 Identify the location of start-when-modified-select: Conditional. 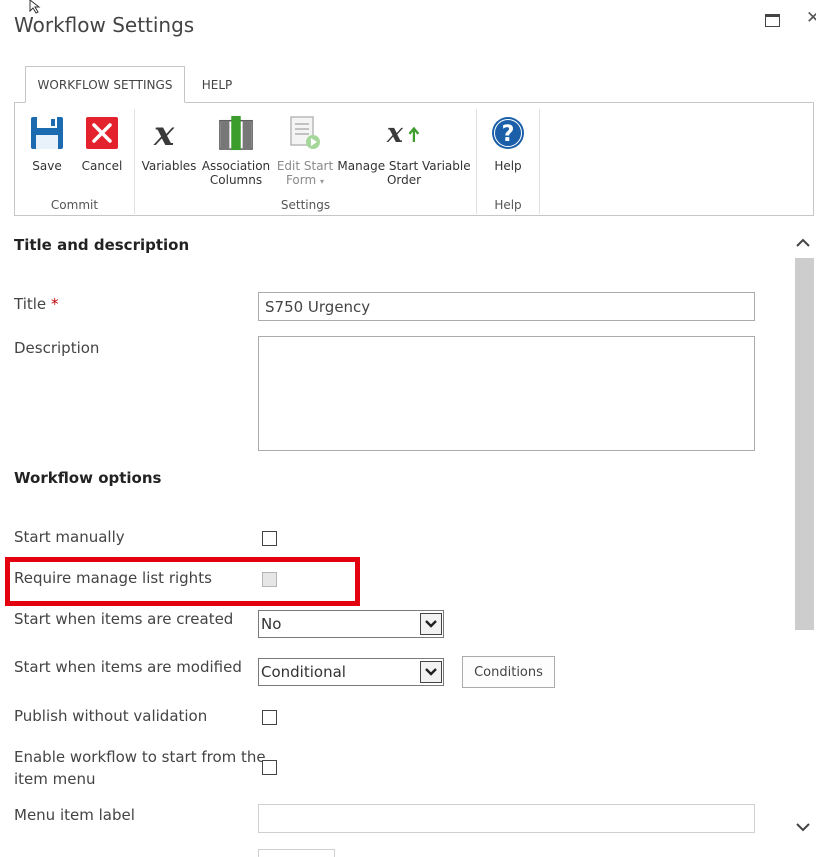
(351, 672).